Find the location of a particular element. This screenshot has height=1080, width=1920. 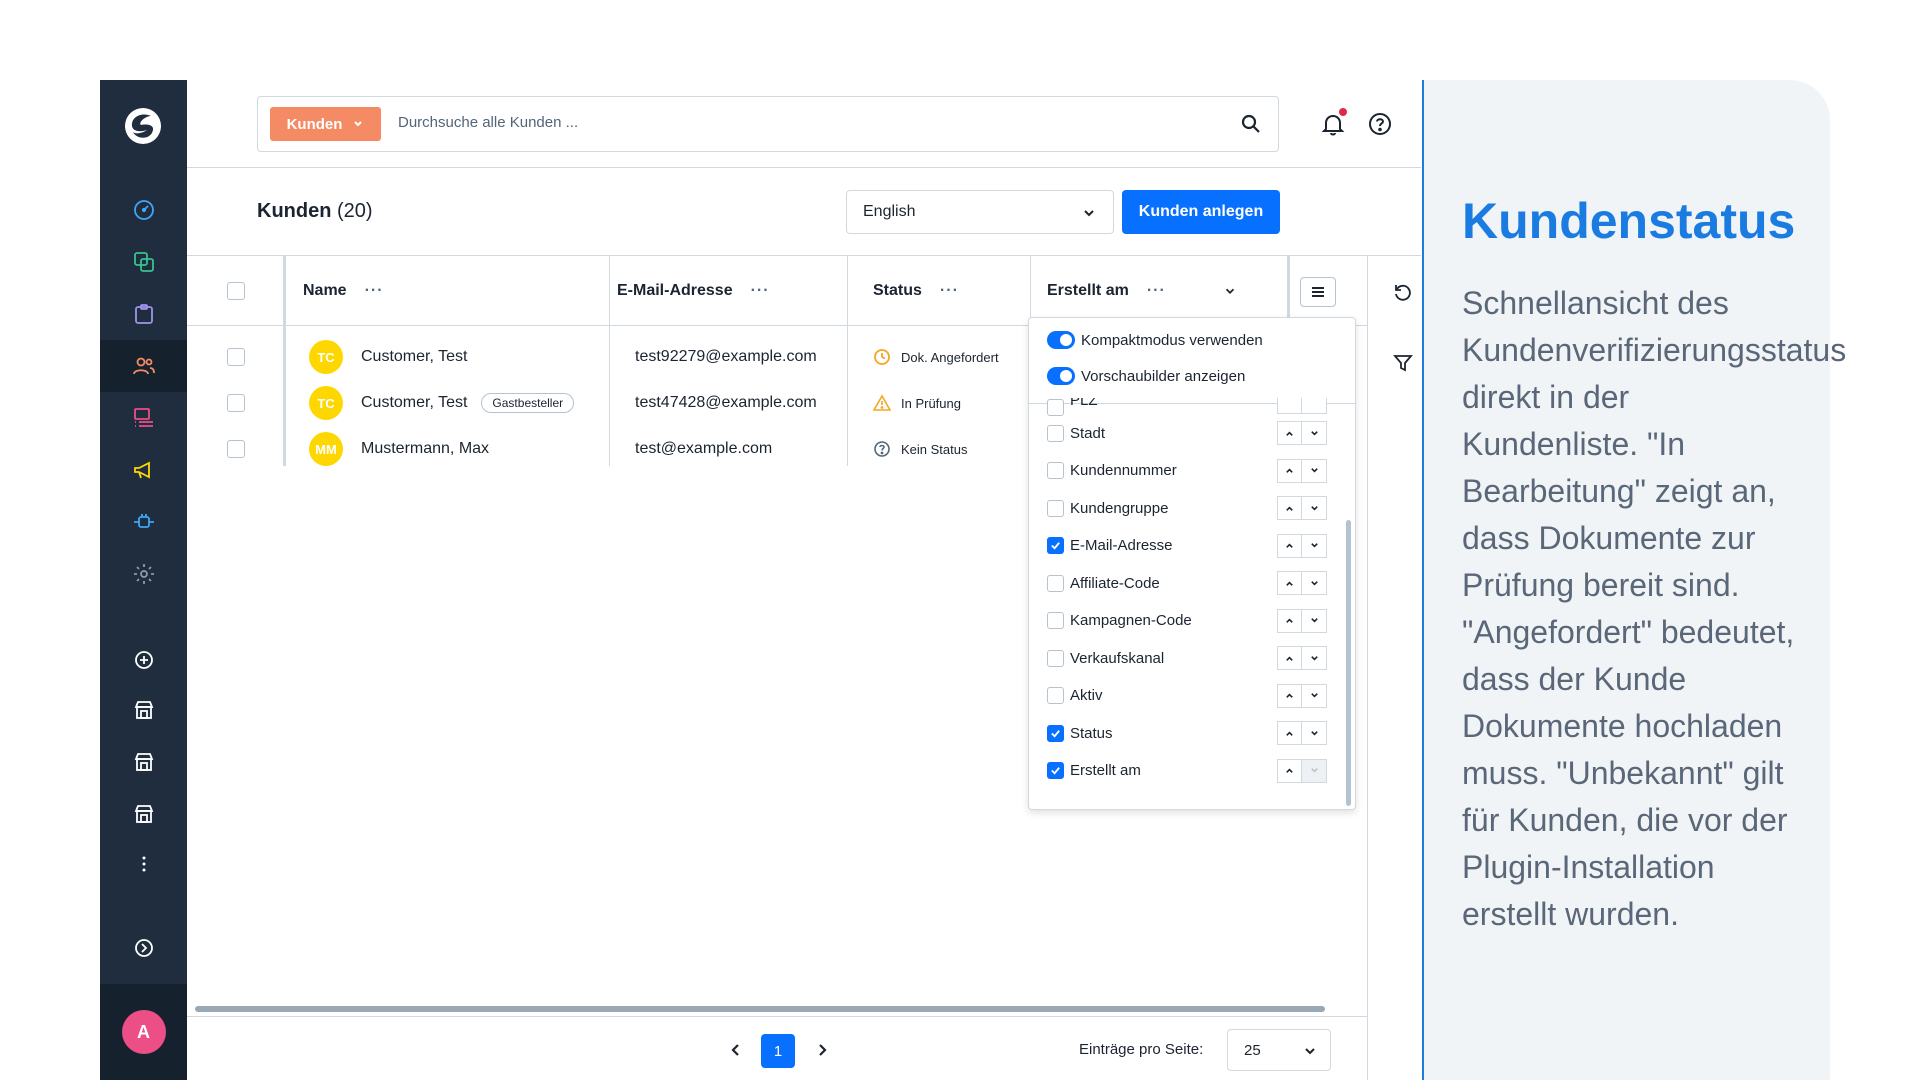

customer-name: Mustermann, Max is located at coordinates (425, 449).